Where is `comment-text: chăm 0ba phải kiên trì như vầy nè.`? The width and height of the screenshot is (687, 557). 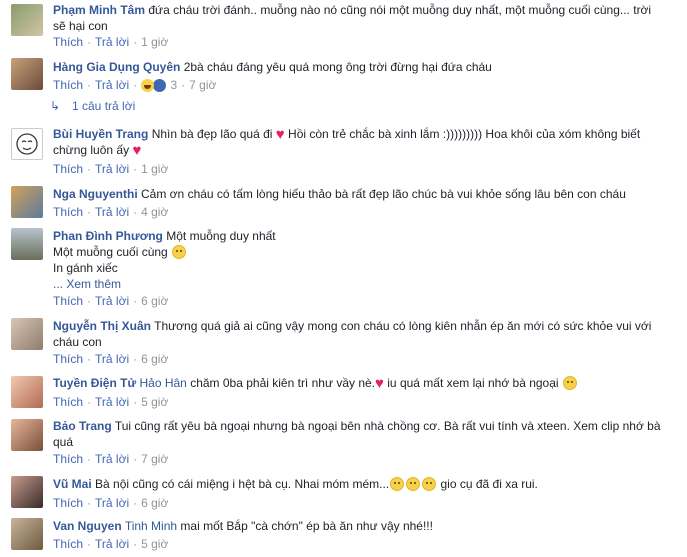
comment-text: chăm 0ba phải kiên trì như vầy nè. is located at coordinates (283, 383).